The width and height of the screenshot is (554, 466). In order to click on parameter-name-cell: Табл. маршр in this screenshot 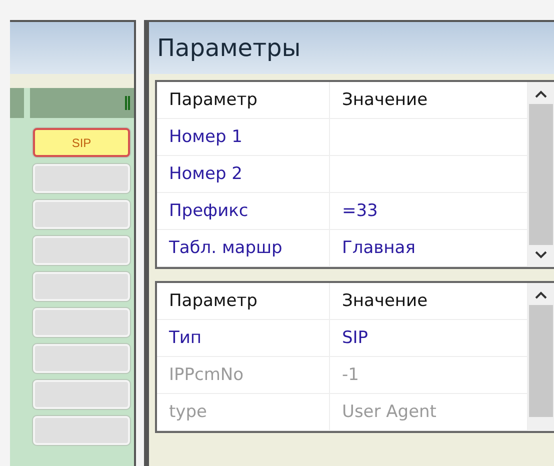, I will do `click(243, 248)`.